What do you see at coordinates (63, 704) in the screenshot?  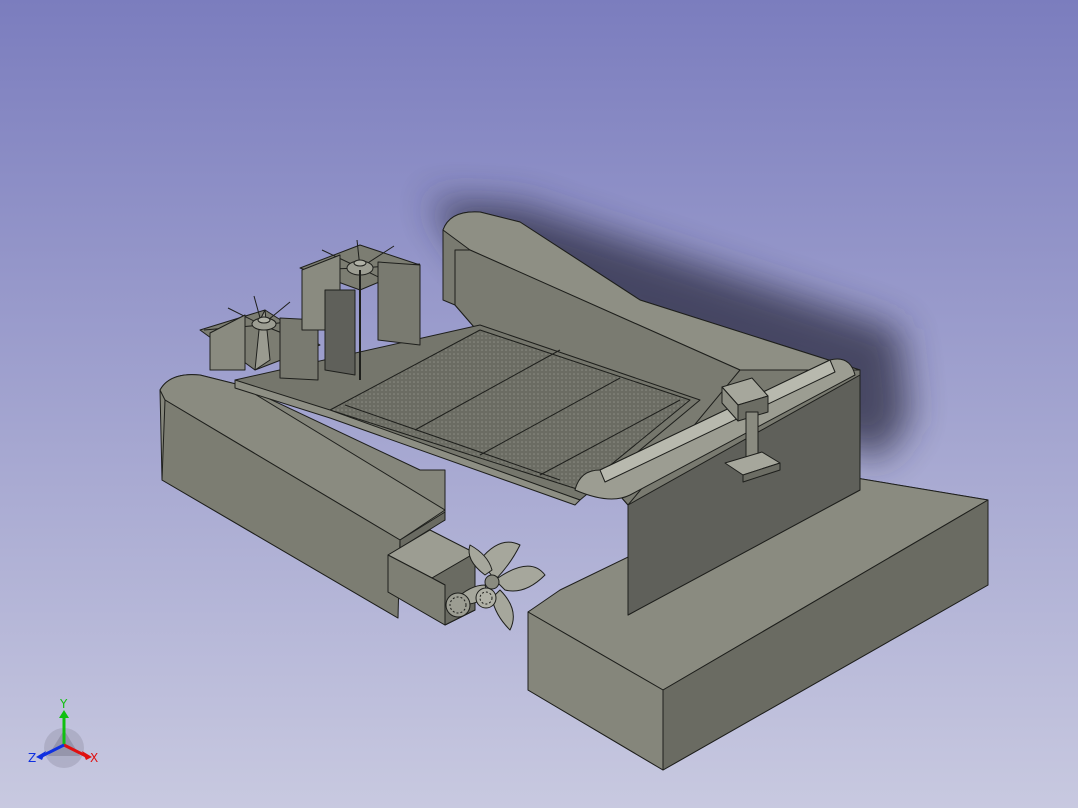 I see `y-axis-label: Y` at bounding box center [63, 704].